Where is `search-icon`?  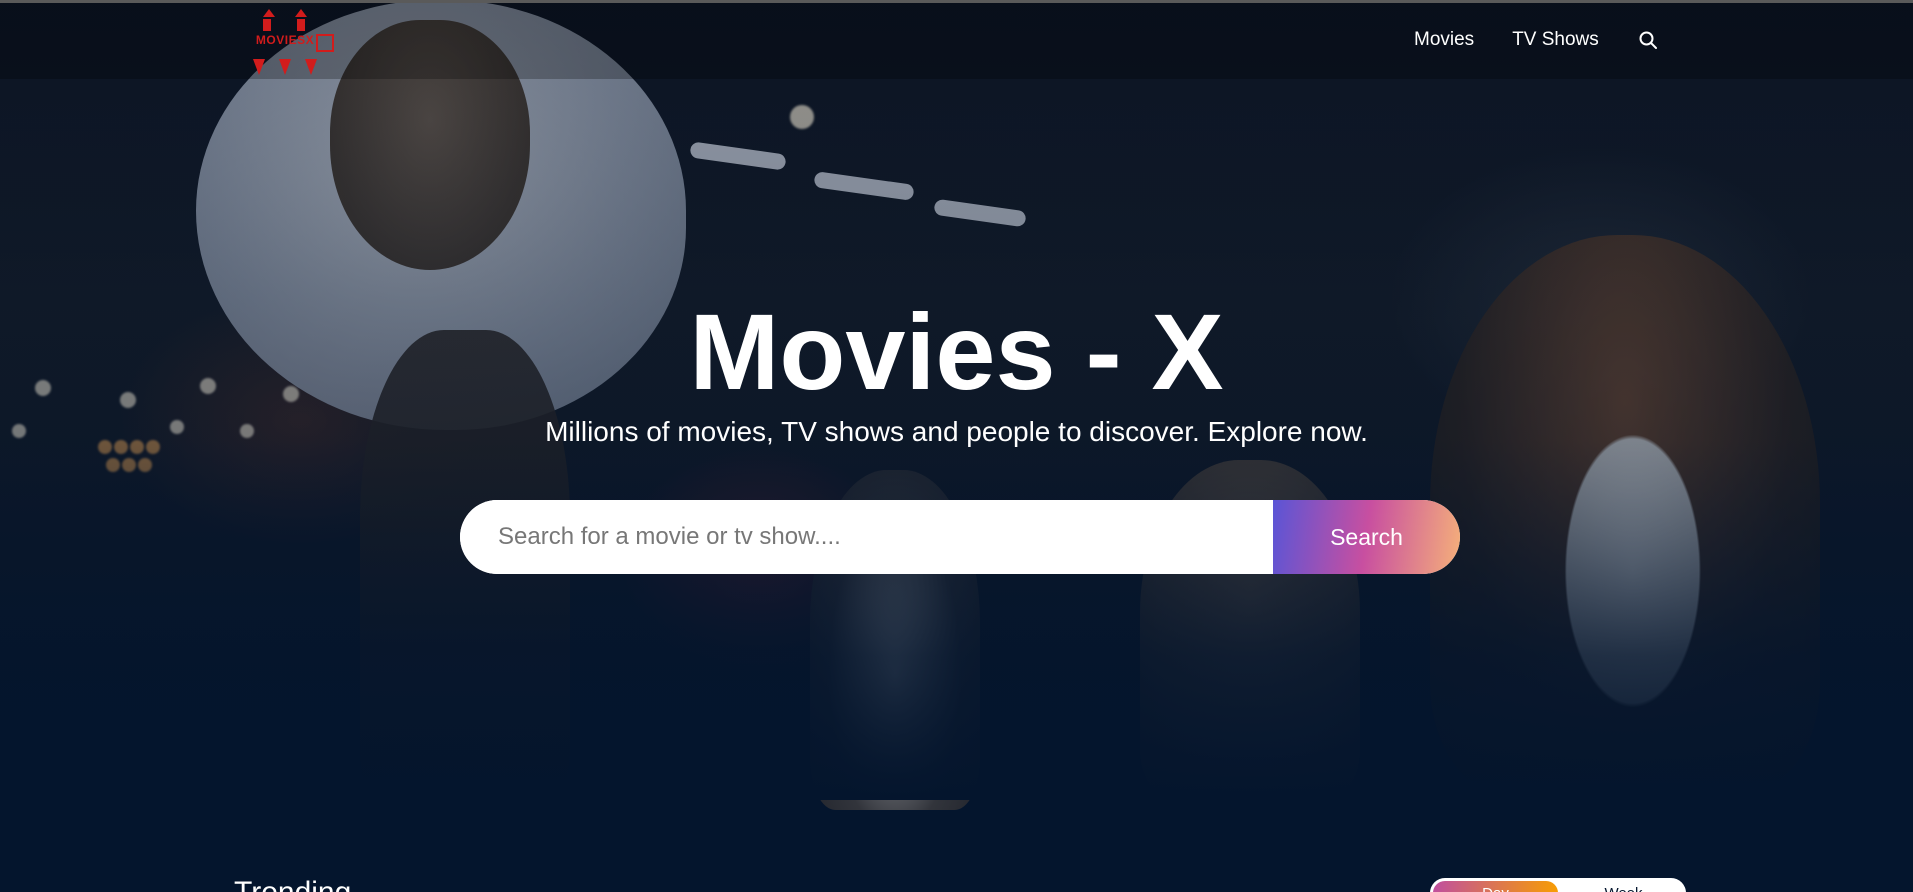 search-icon is located at coordinates (1648, 40).